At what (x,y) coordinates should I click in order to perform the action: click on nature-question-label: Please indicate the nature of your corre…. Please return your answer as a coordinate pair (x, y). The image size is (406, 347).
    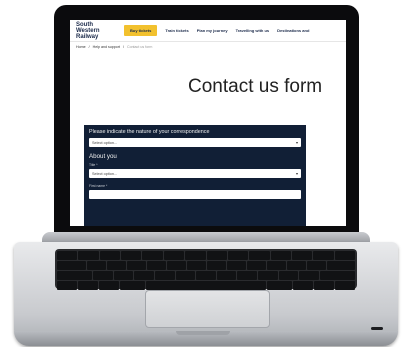
    Looking at the image, I should click on (149, 132).